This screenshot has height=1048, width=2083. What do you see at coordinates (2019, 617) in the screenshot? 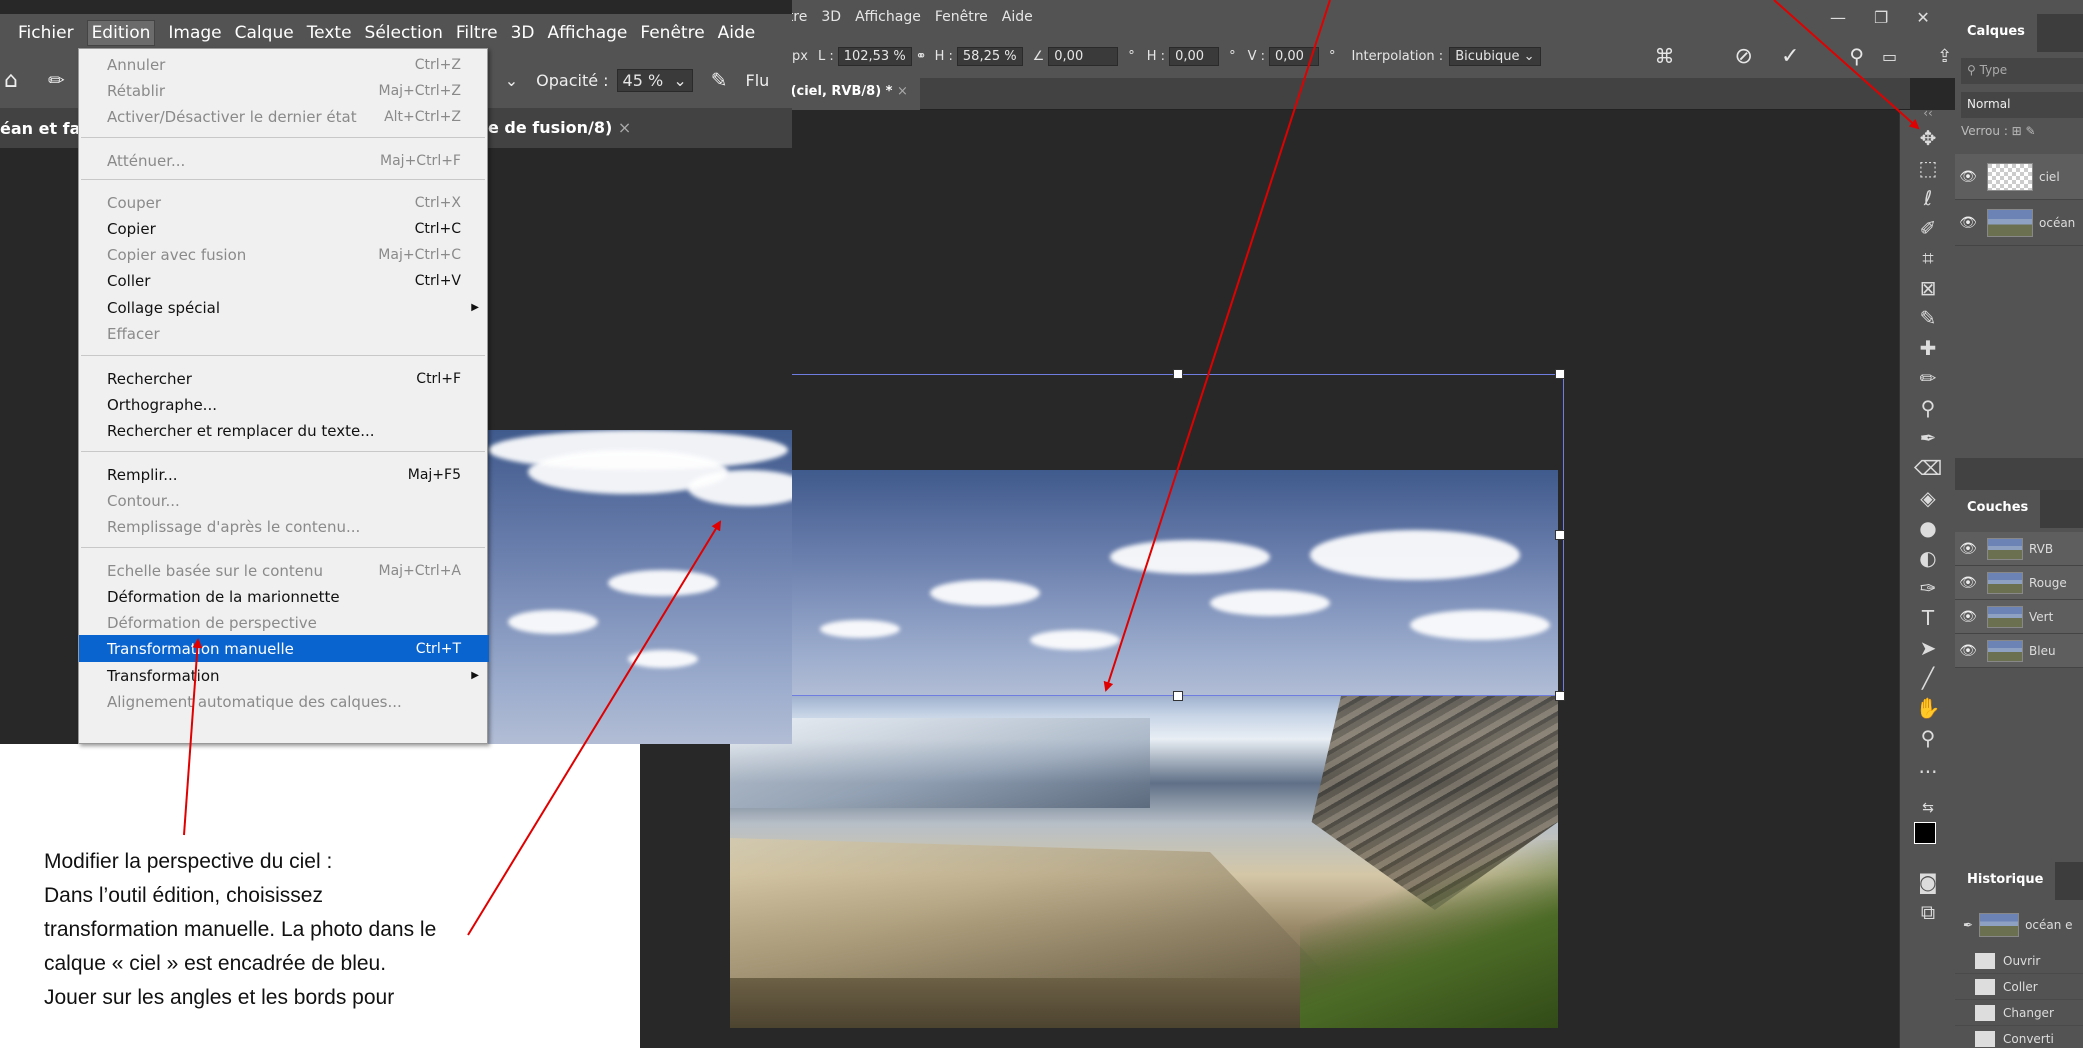
I see `channel-row-vert: 👁 Vert` at bounding box center [2019, 617].